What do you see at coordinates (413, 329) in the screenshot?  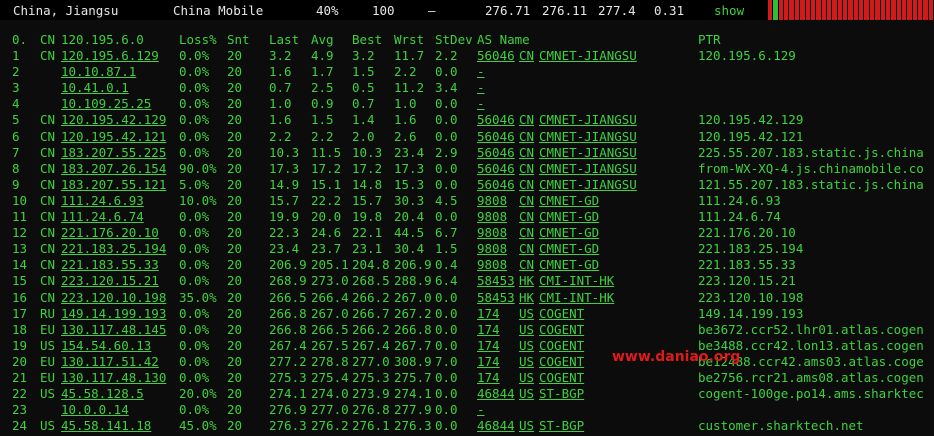 I see `cell-wrst: 266.8` at bounding box center [413, 329].